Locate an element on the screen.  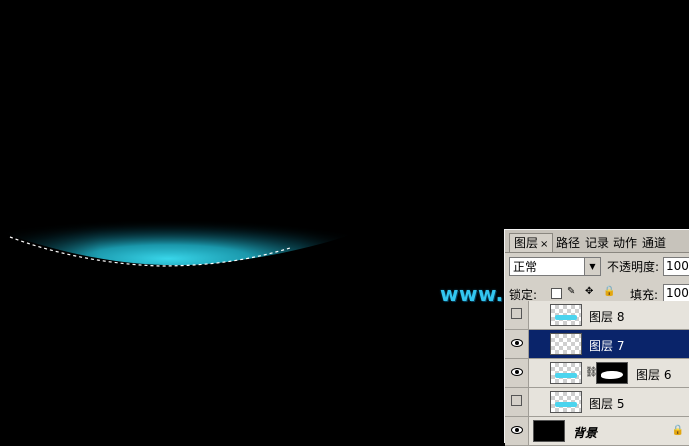
close-icon: × is located at coordinates (544, 244).